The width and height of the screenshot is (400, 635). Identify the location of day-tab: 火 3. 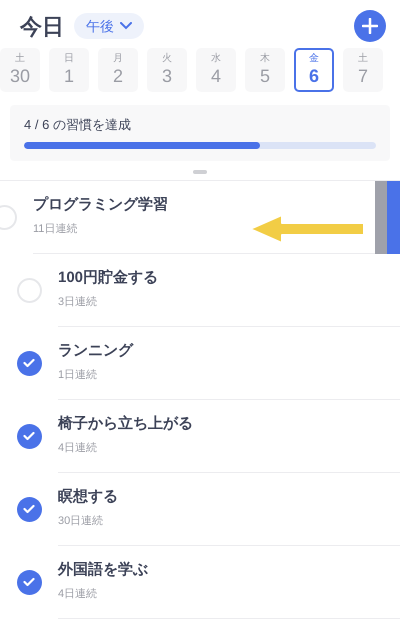
(167, 70).